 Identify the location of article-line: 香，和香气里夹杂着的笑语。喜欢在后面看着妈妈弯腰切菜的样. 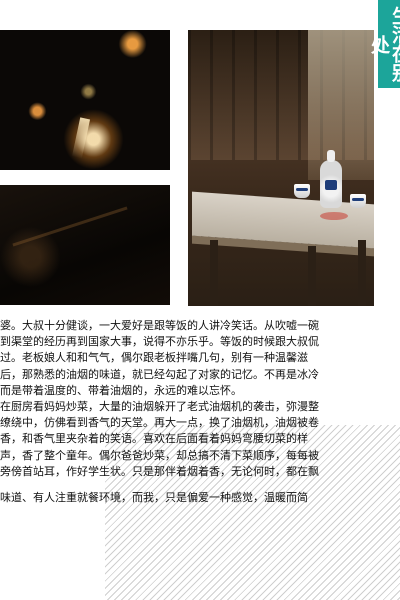
(154, 439).